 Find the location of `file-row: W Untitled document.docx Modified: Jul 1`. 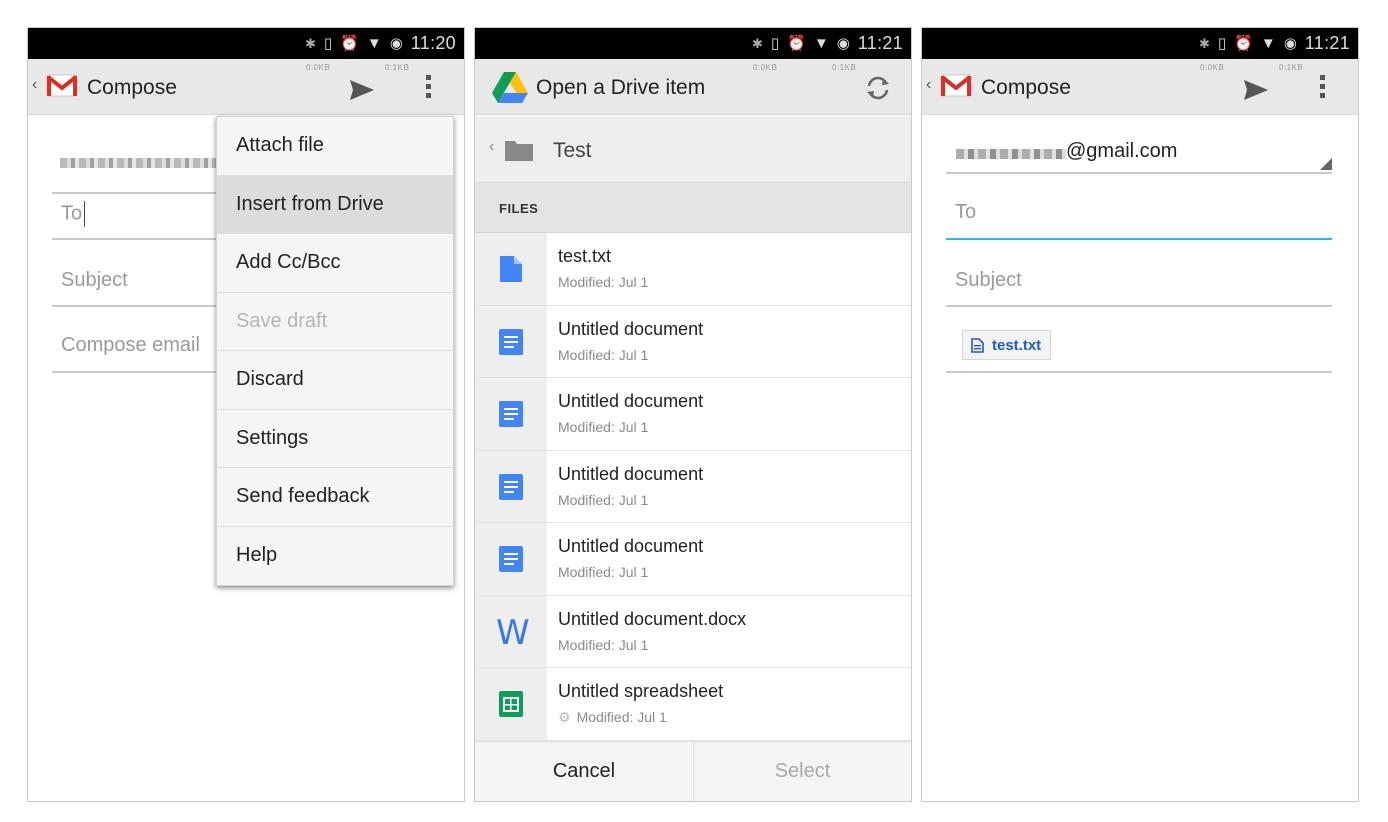

file-row: W Untitled document.docx Modified: Jul 1 is located at coordinates (693, 631).